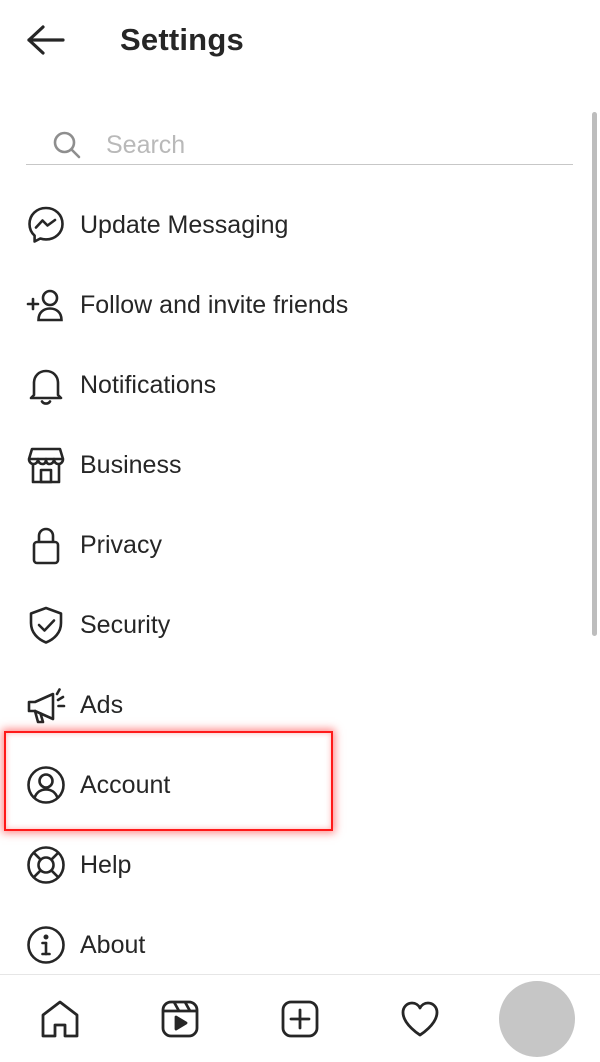 The image size is (600, 1062). I want to click on menu-item-account: Account, so click(295, 785).